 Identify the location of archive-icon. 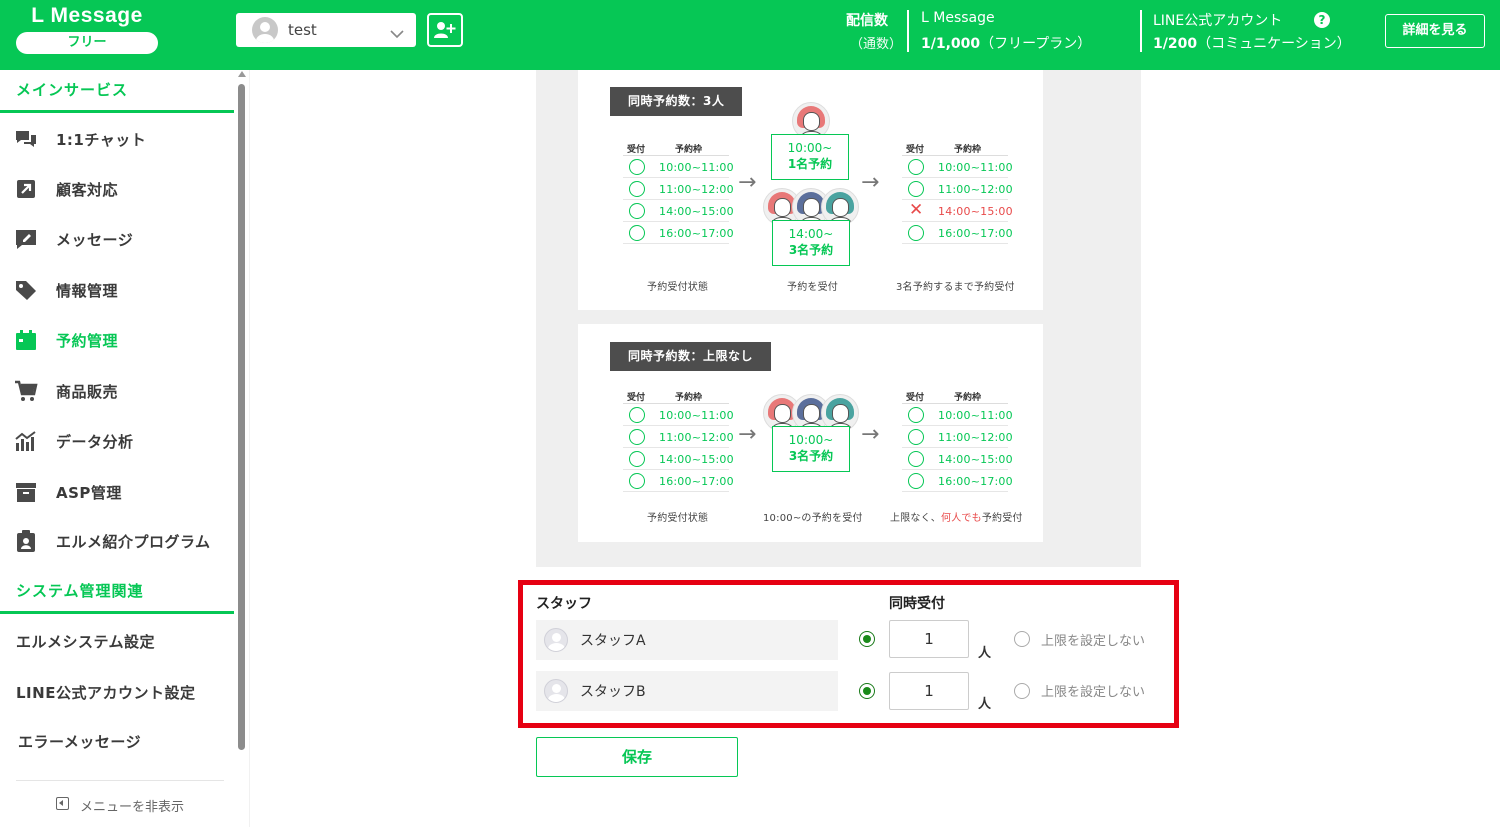
(26, 492).